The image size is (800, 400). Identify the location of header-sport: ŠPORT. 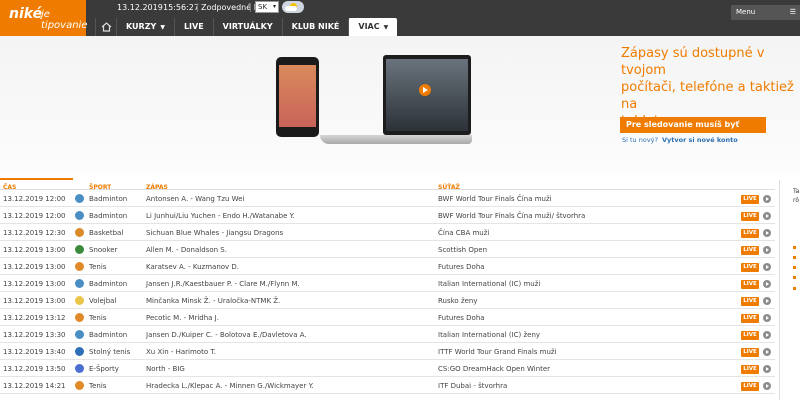
(100, 187).